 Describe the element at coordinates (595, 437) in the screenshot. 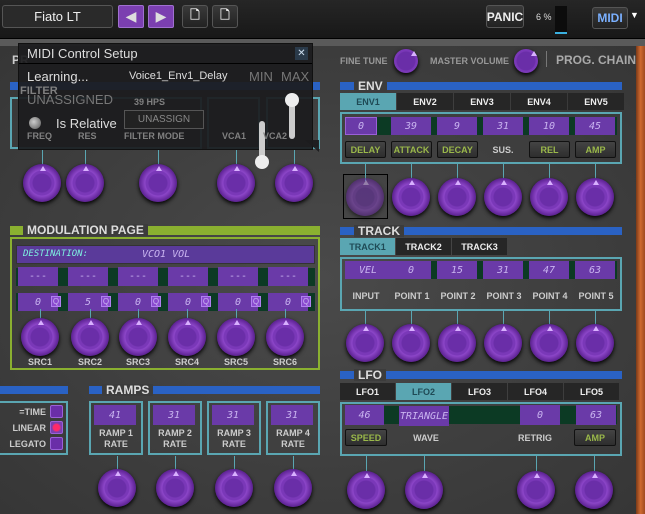

I see `lfo-amp-button: AMP` at that location.